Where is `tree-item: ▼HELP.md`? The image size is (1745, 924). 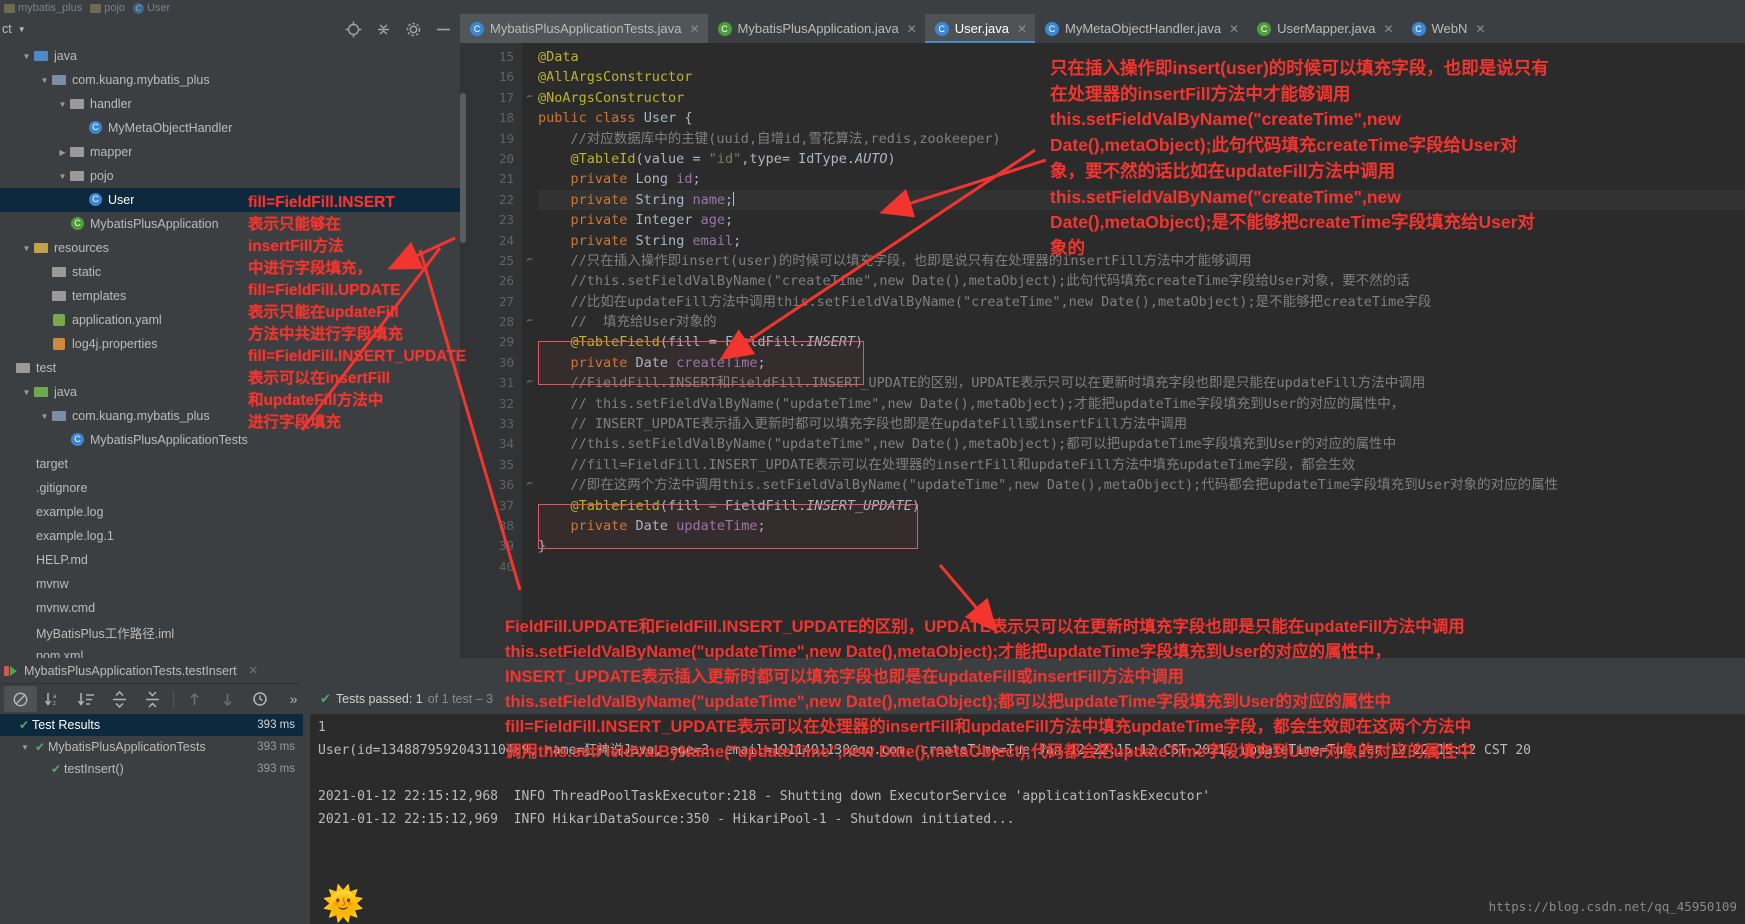
tree-item: ▼HELP.md is located at coordinates (230, 560).